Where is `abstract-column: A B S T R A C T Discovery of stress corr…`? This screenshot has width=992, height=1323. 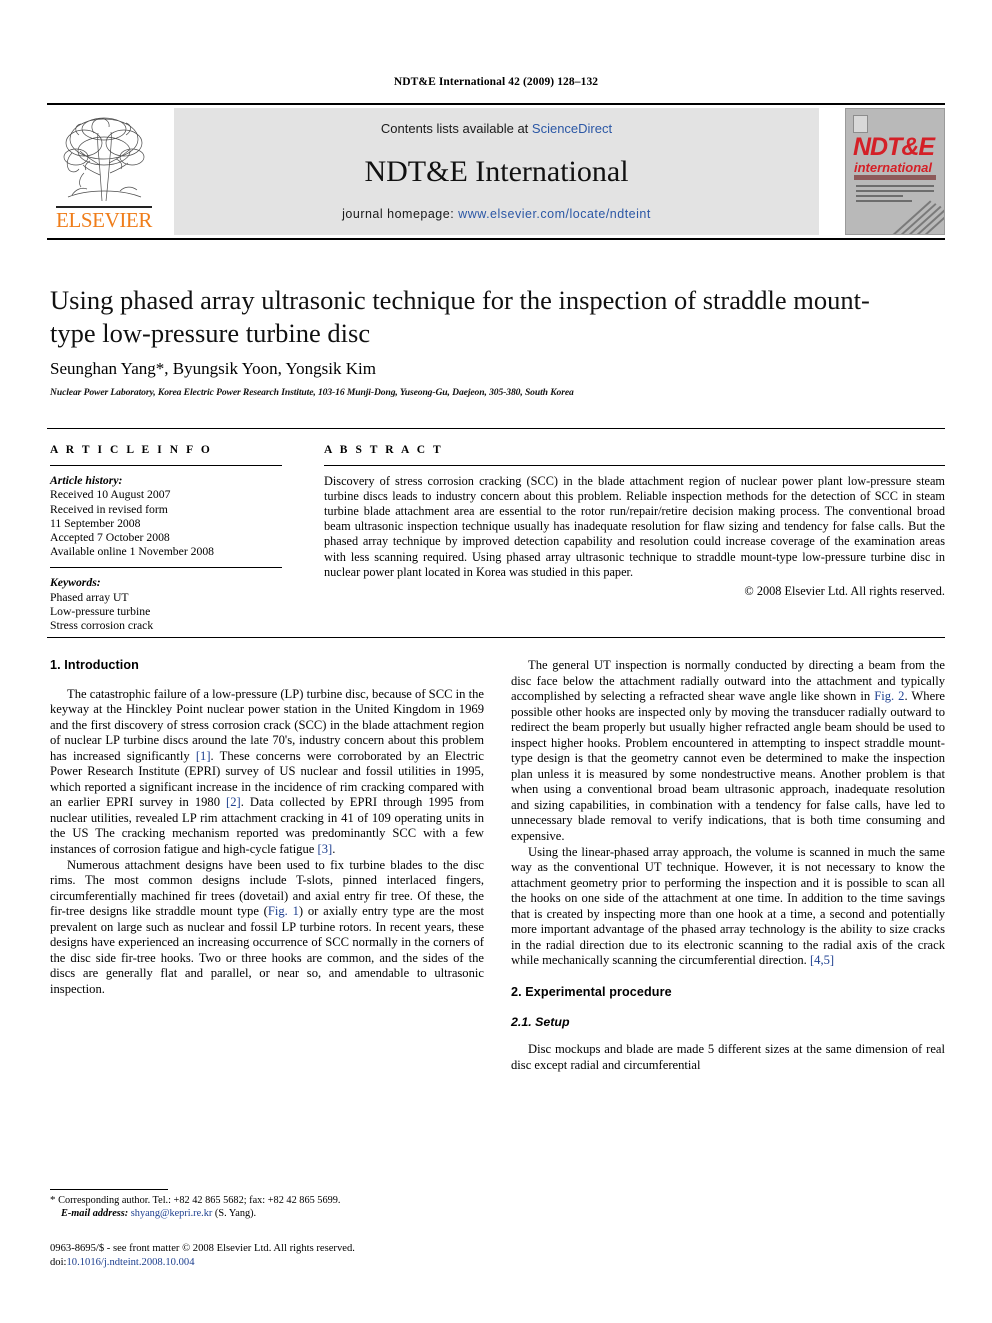
abstract-column: A B S T R A C T Discovery of stress corr… is located at coordinates (634, 521).